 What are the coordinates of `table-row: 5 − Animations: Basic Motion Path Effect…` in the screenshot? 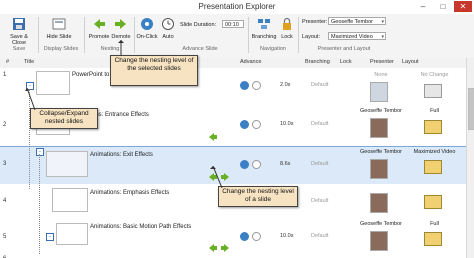 It's located at (233, 237).